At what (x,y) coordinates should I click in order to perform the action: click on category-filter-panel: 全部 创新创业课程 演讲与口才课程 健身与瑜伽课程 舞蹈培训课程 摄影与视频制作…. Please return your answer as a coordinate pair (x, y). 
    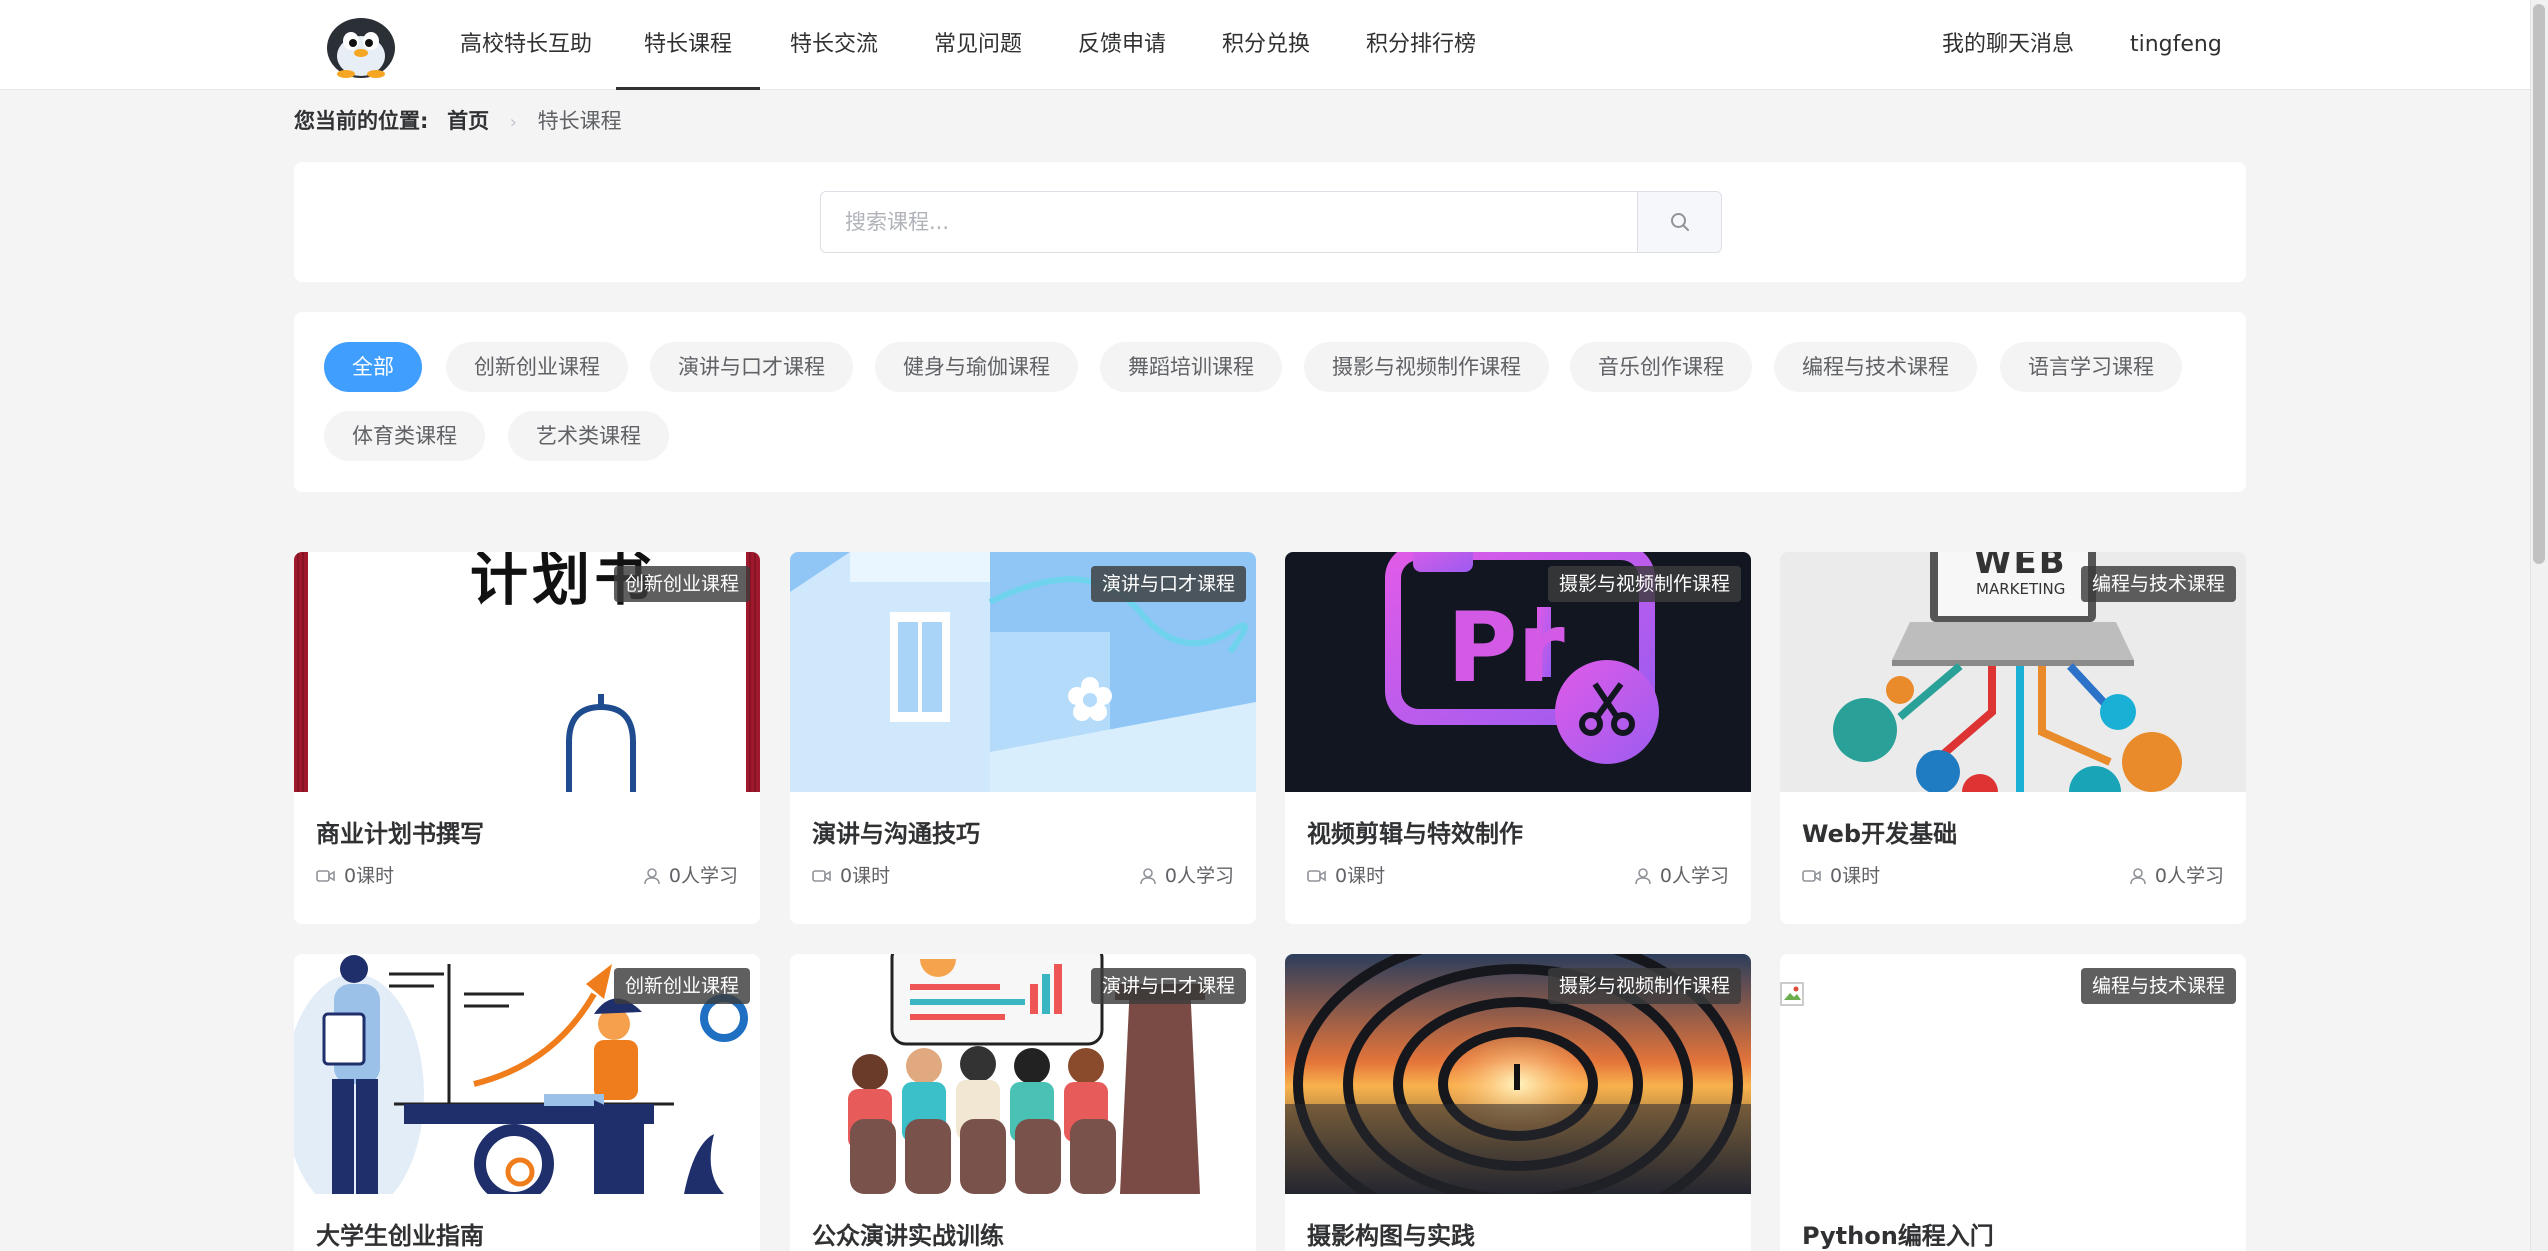
    Looking at the image, I should click on (1270, 402).